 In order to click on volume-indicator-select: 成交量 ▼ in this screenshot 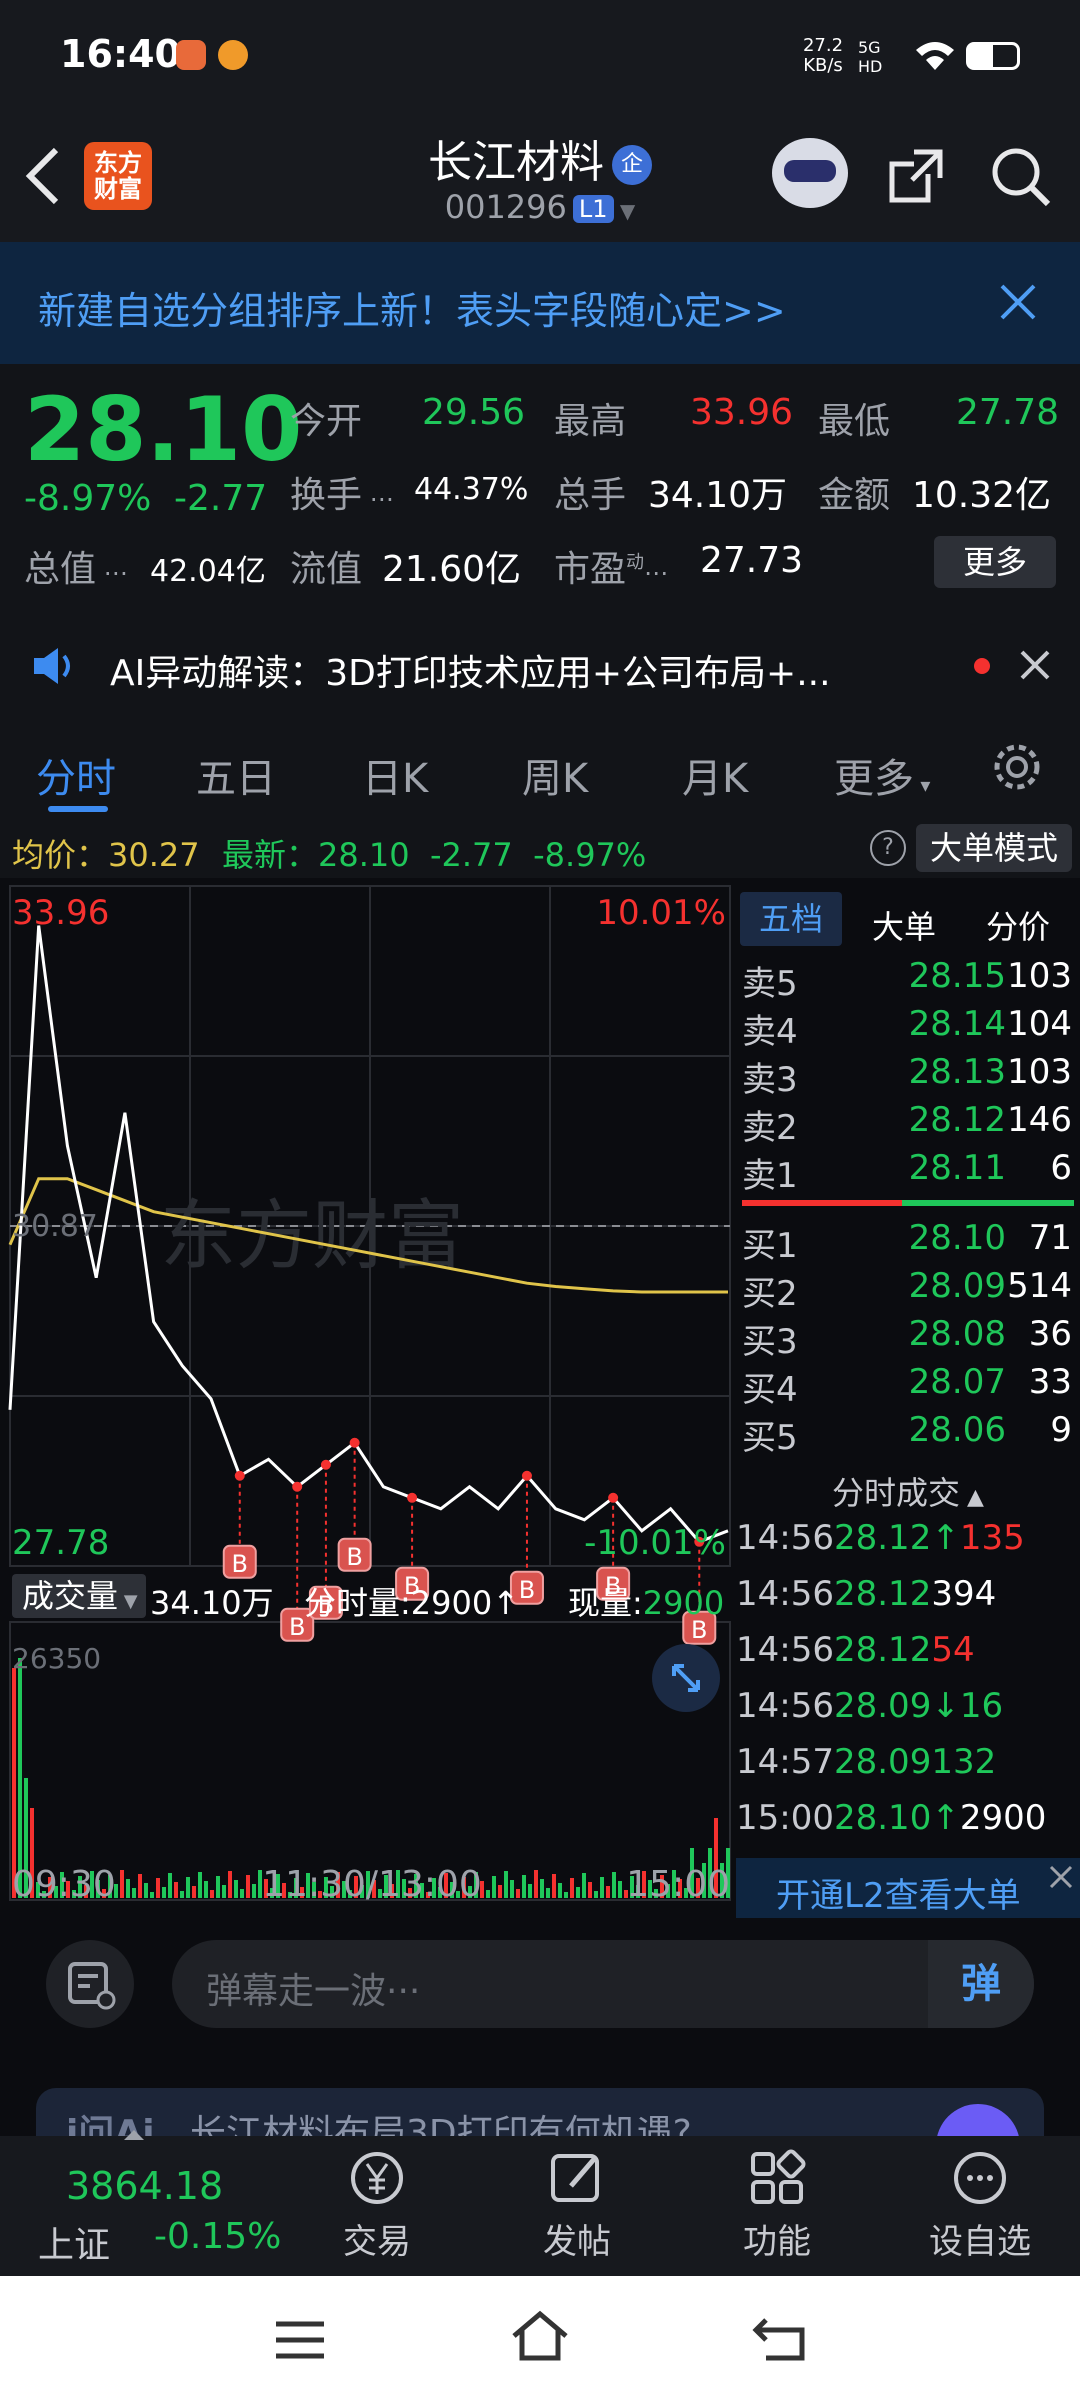, I will do `click(79, 1596)`.